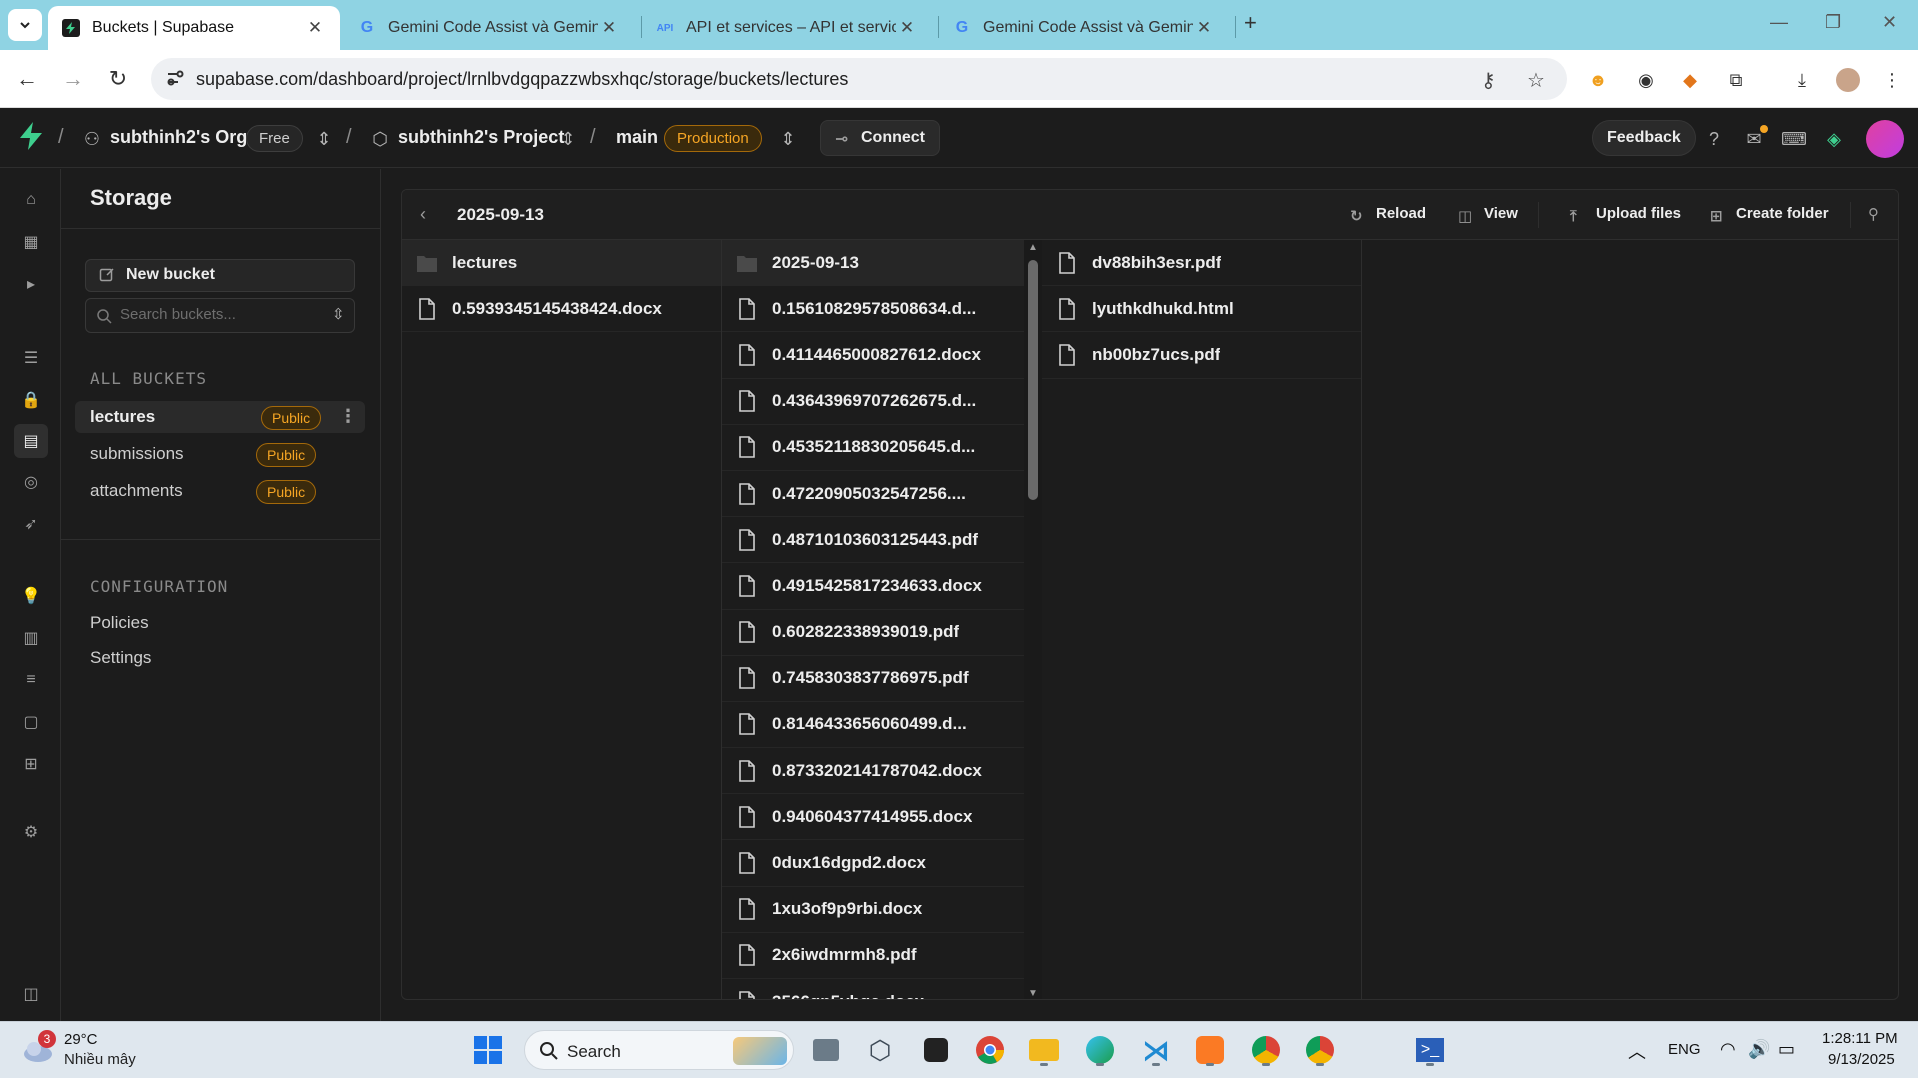 The height and width of the screenshot is (1078, 1918). Describe the element at coordinates (637, 137) in the screenshot. I see `branch-name: main` at that location.